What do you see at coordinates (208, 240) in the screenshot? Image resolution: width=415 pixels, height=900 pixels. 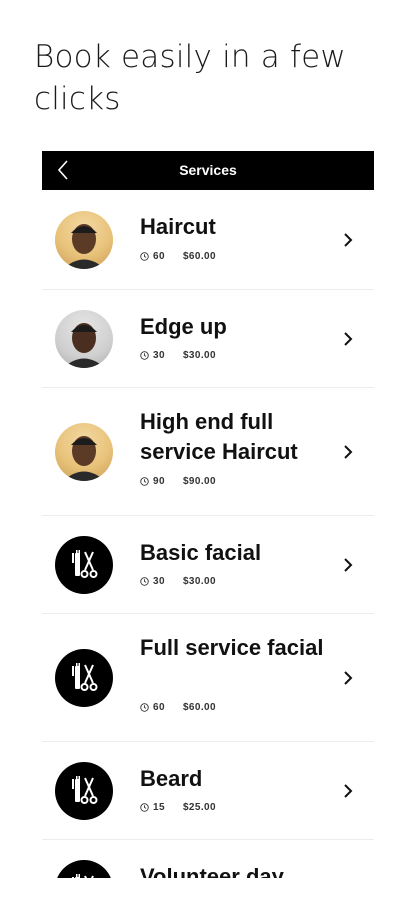 I see `service-item-haircut: Haircut 60 $60.00` at bounding box center [208, 240].